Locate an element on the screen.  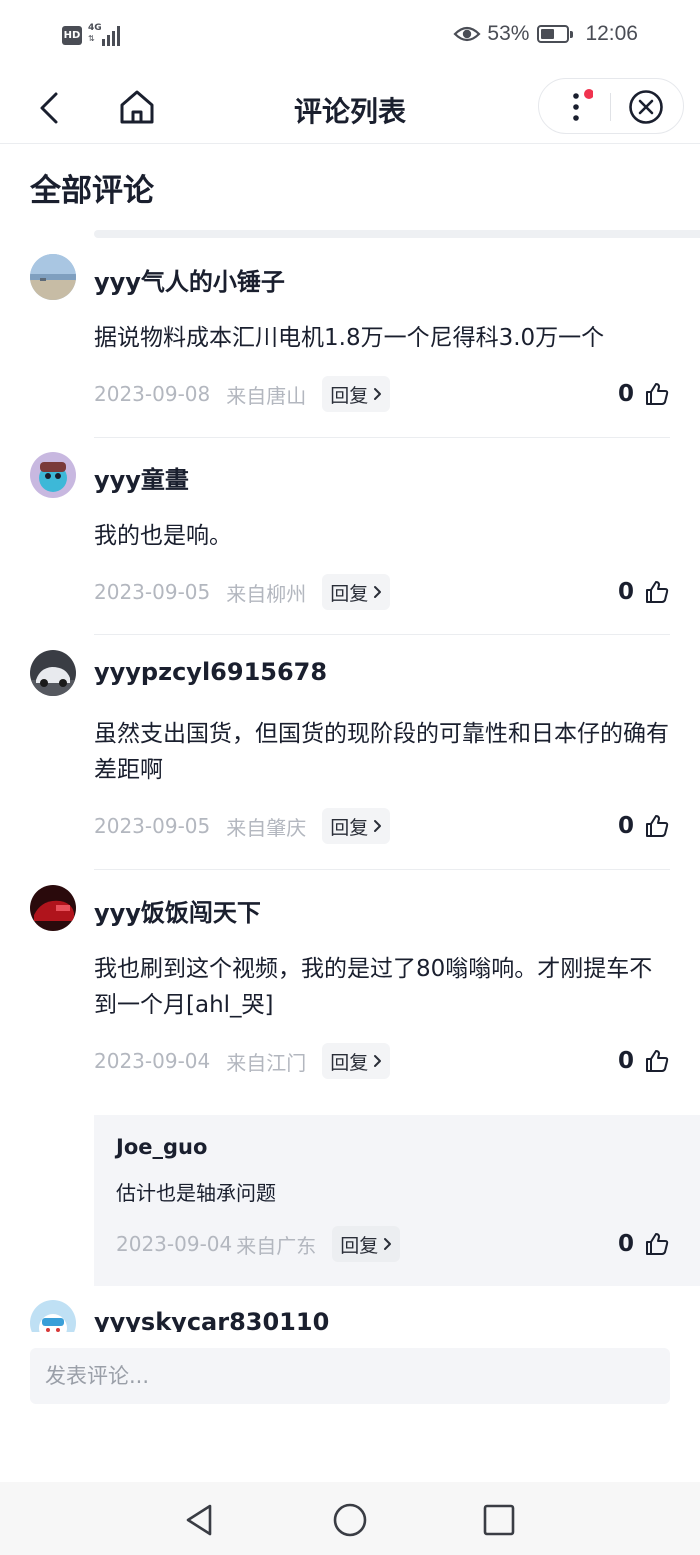
sub-reply-username: Joe_guo is located at coordinates (161, 1147).